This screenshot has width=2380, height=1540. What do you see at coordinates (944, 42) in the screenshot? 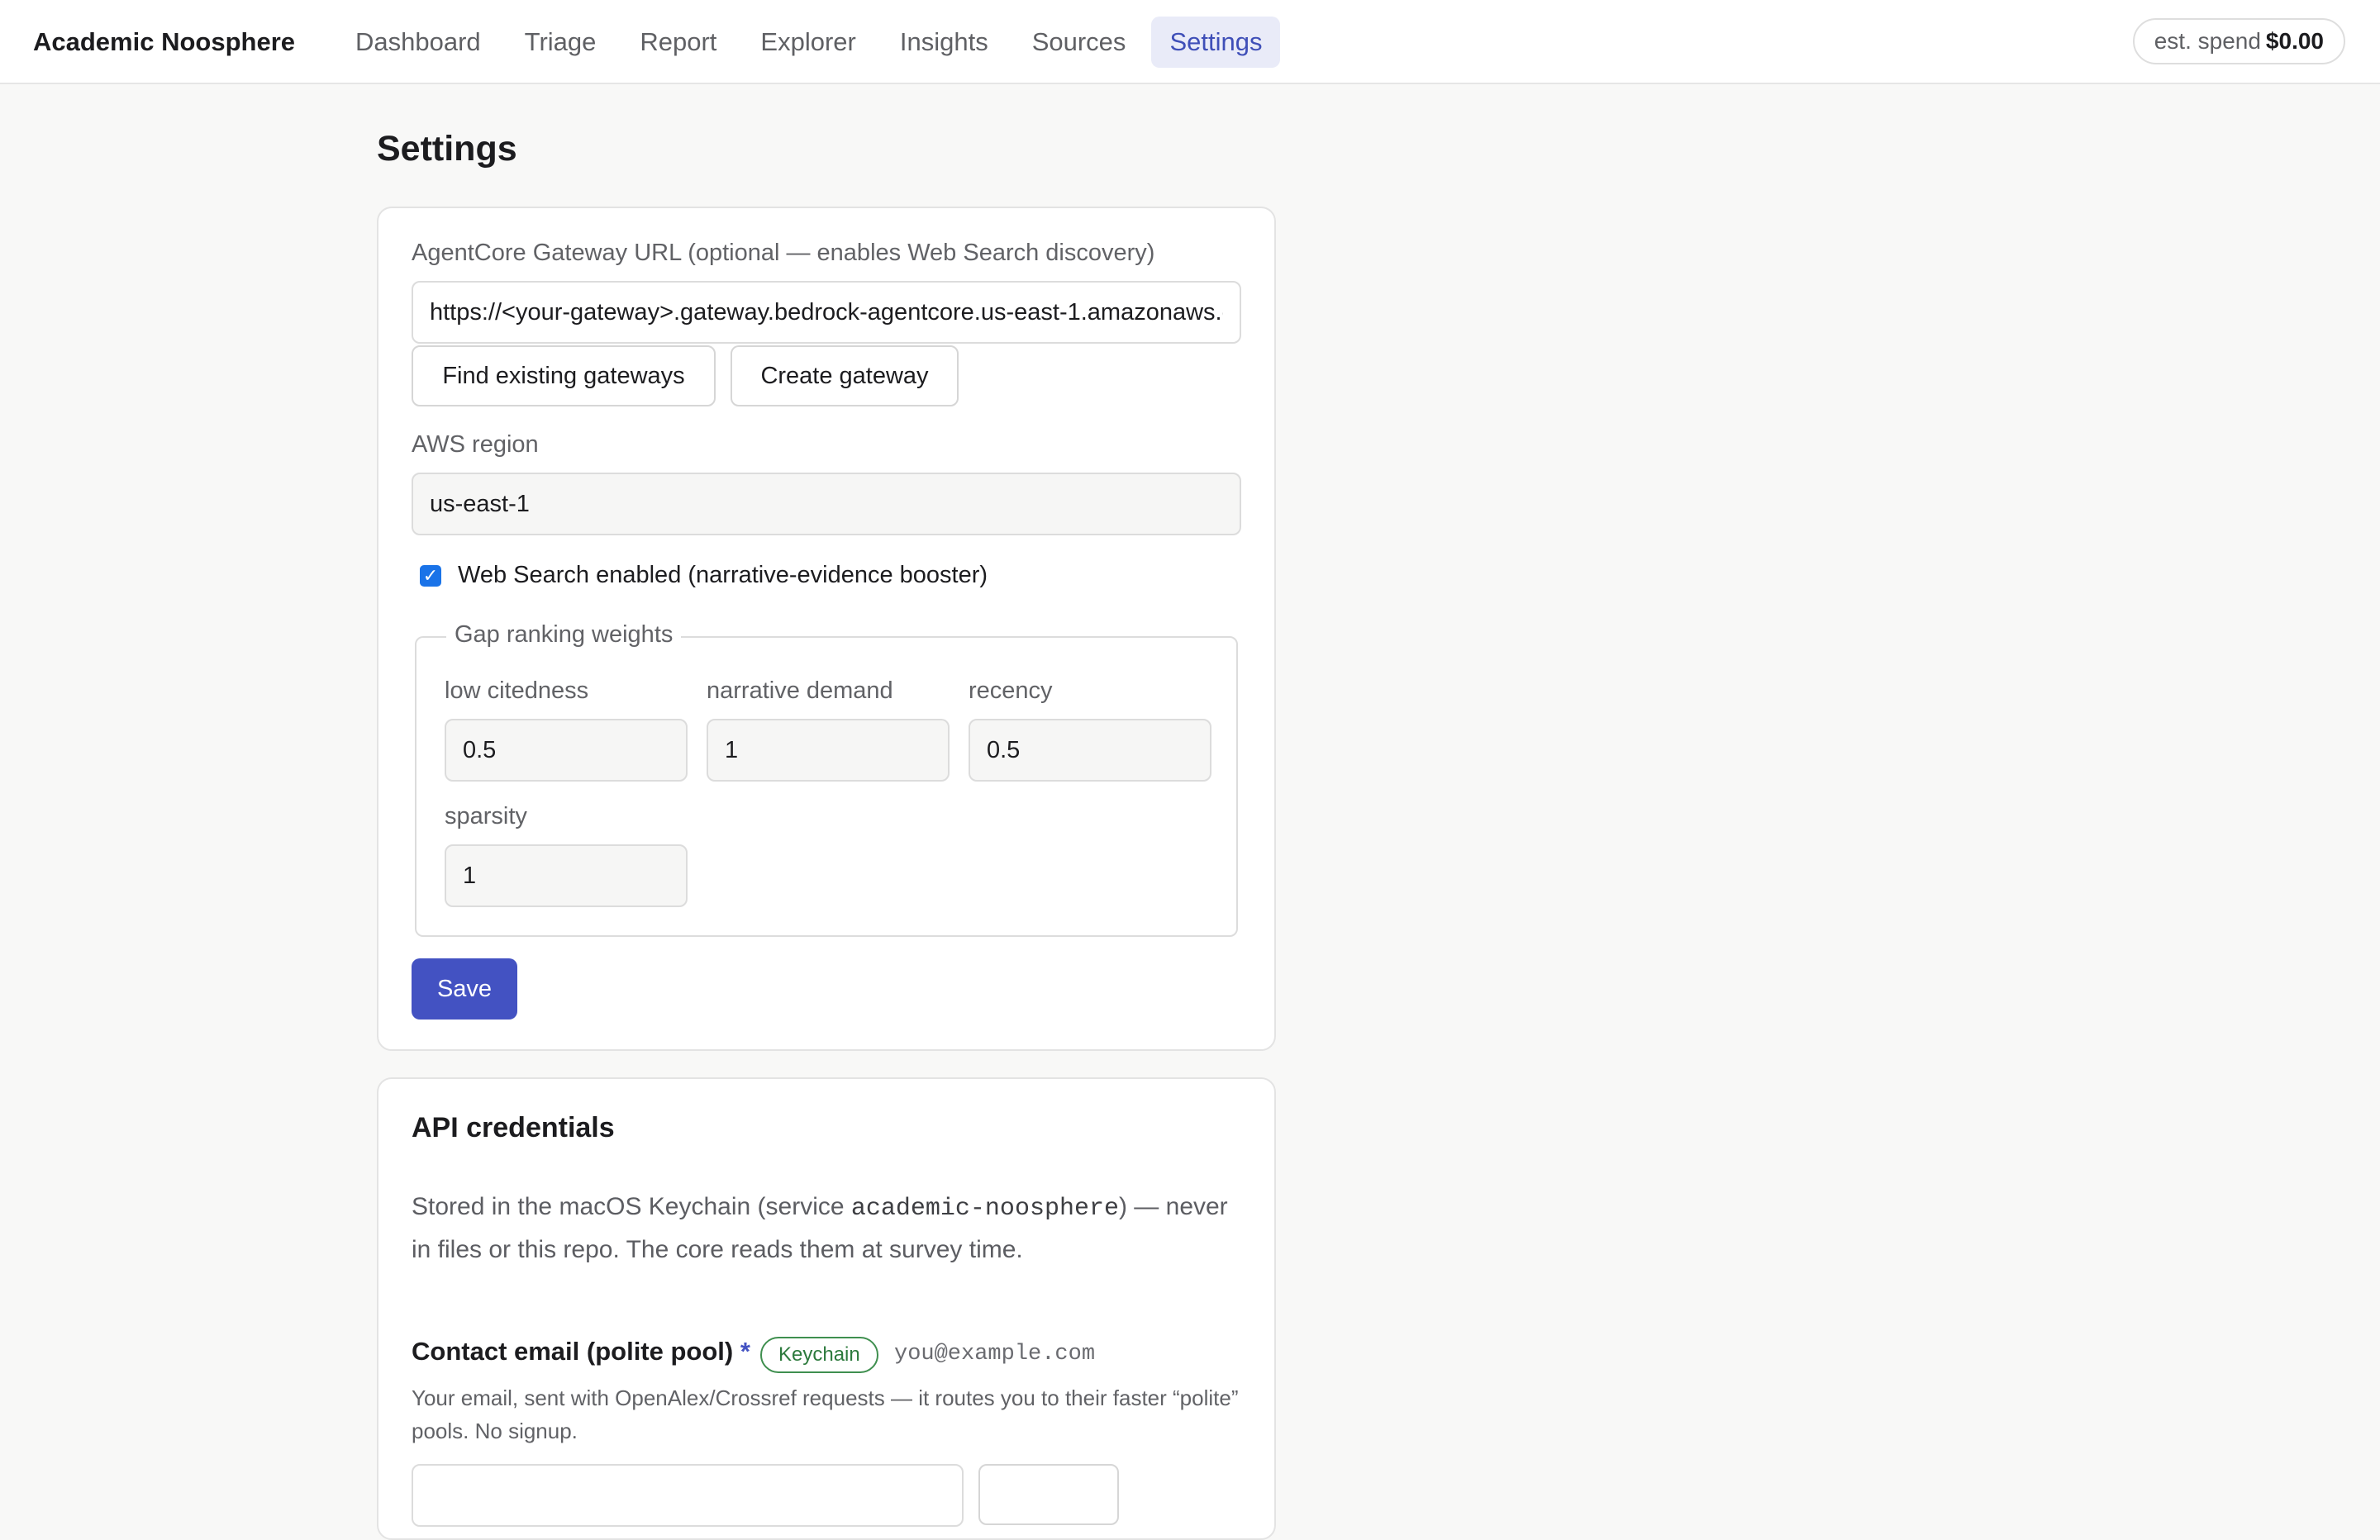
I see `nav-insights: Insights` at bounding box center [944, 42].